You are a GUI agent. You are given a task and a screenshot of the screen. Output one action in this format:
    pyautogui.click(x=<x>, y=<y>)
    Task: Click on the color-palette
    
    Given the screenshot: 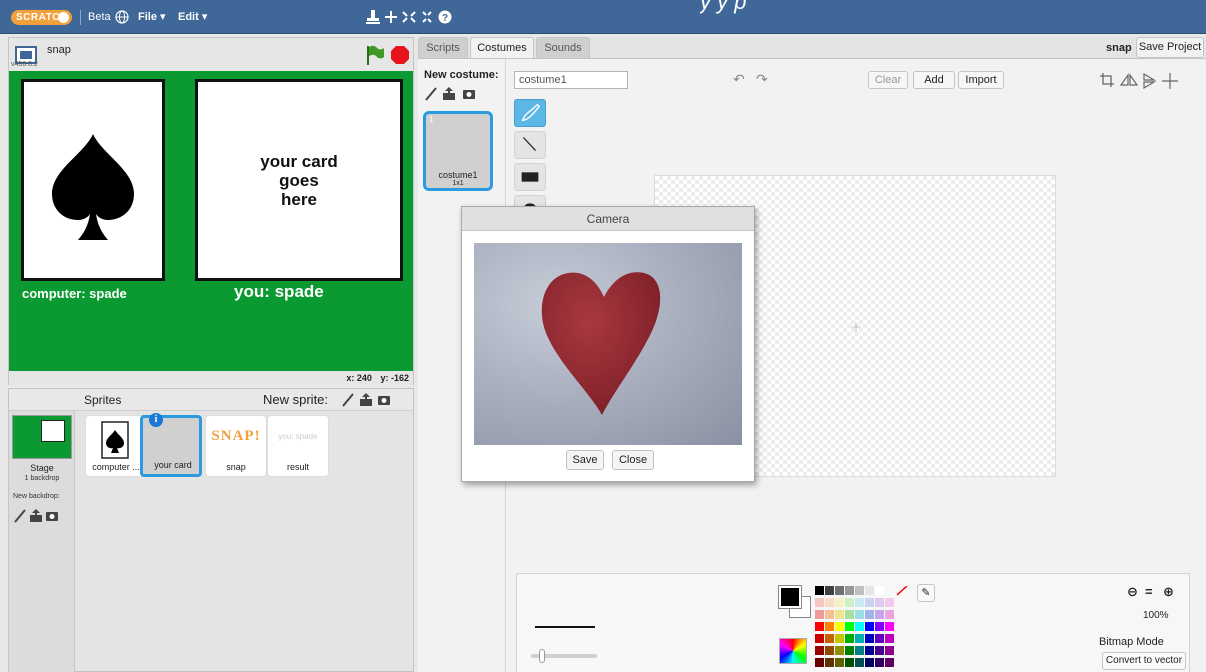 What is the action you would take?
    pyautogui.click(x=862, y=628)
    